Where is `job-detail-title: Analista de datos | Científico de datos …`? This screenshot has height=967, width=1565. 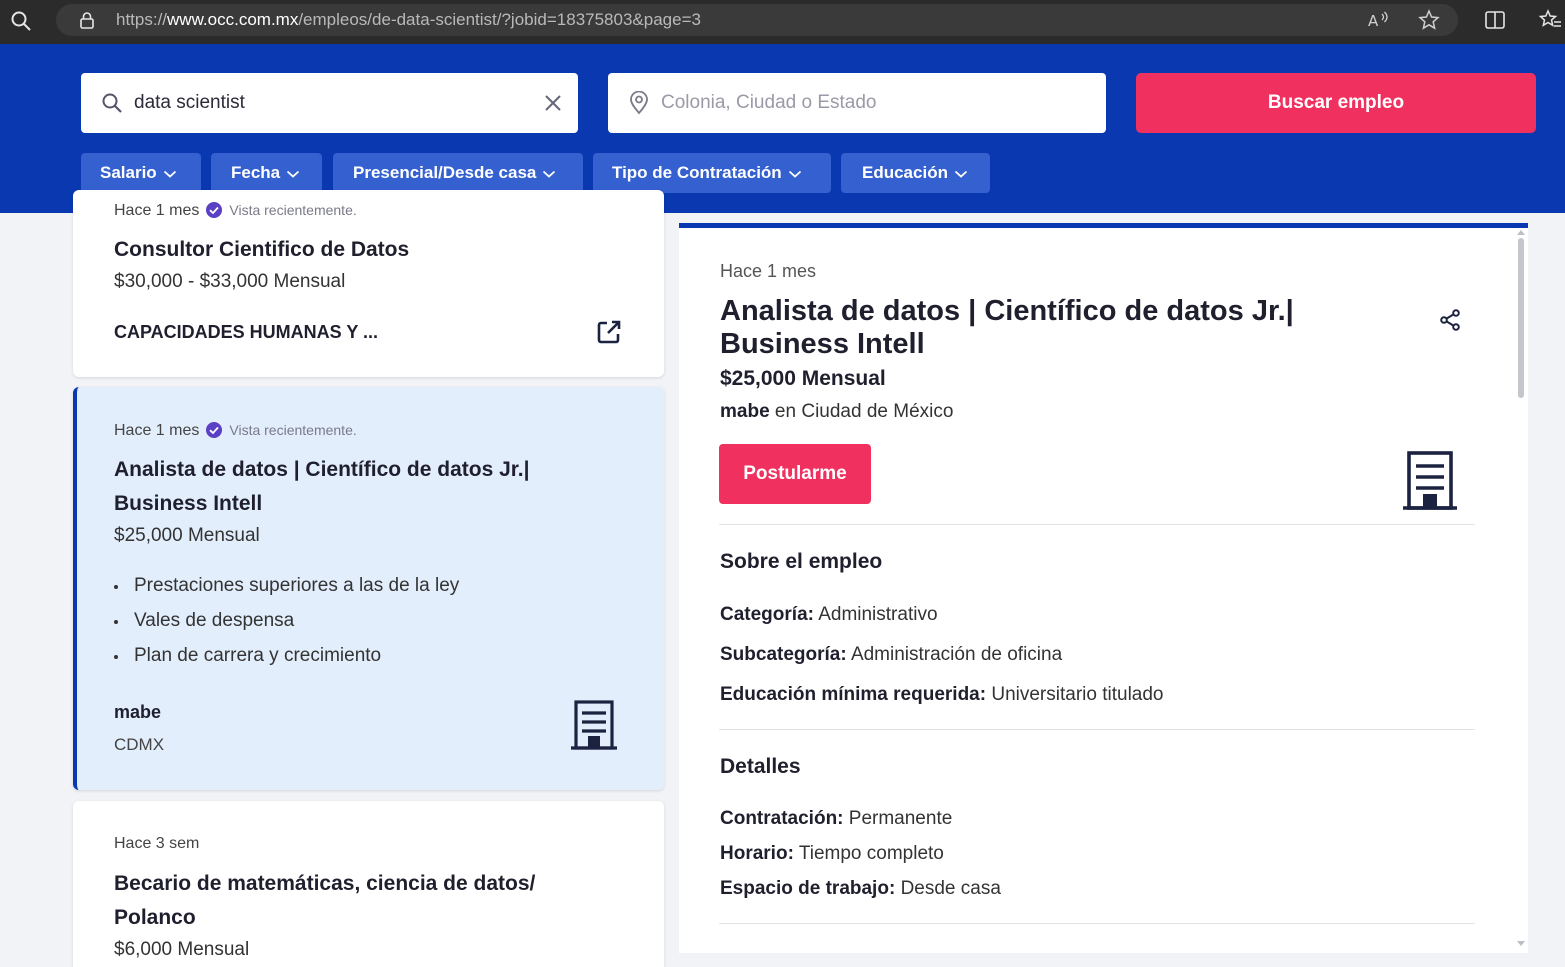 job-detail-title: Analista de datos | Científico de datos … is located at coordinates (1050, 328).